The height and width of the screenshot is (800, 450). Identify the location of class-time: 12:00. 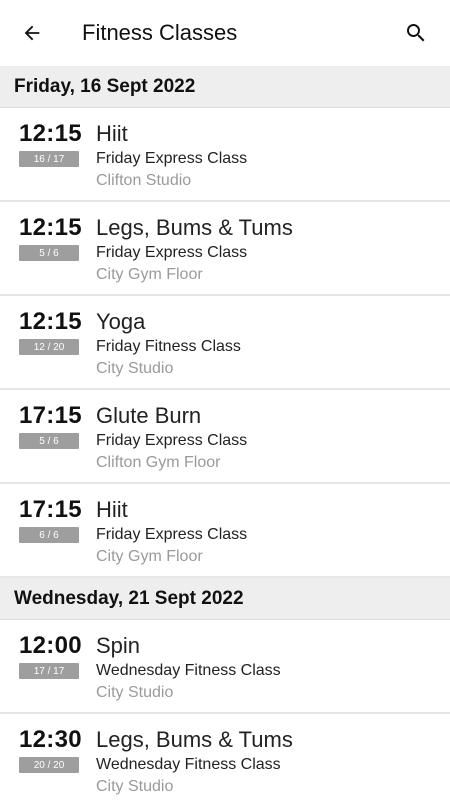
(50, 645).